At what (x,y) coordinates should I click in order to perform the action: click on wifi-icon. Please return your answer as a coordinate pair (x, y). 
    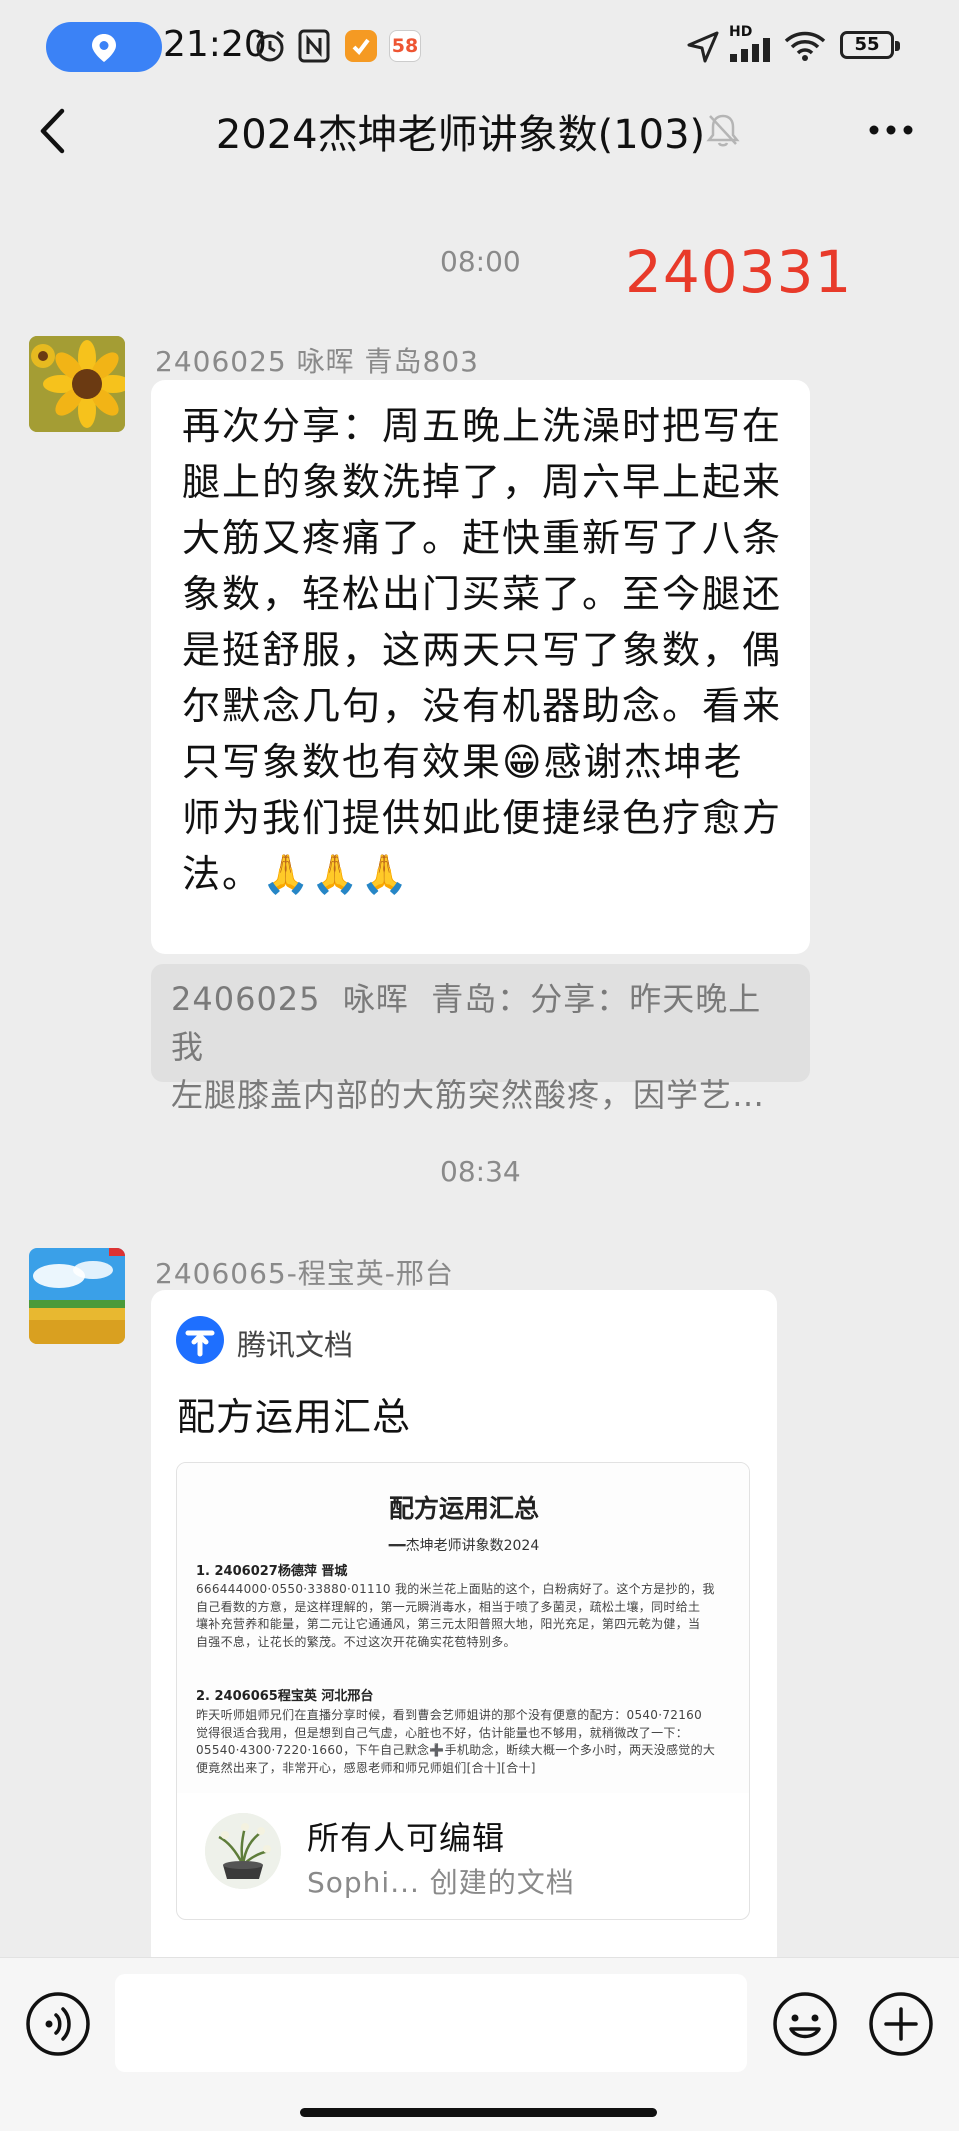
    Looking at the image, I should click on (805, 46).